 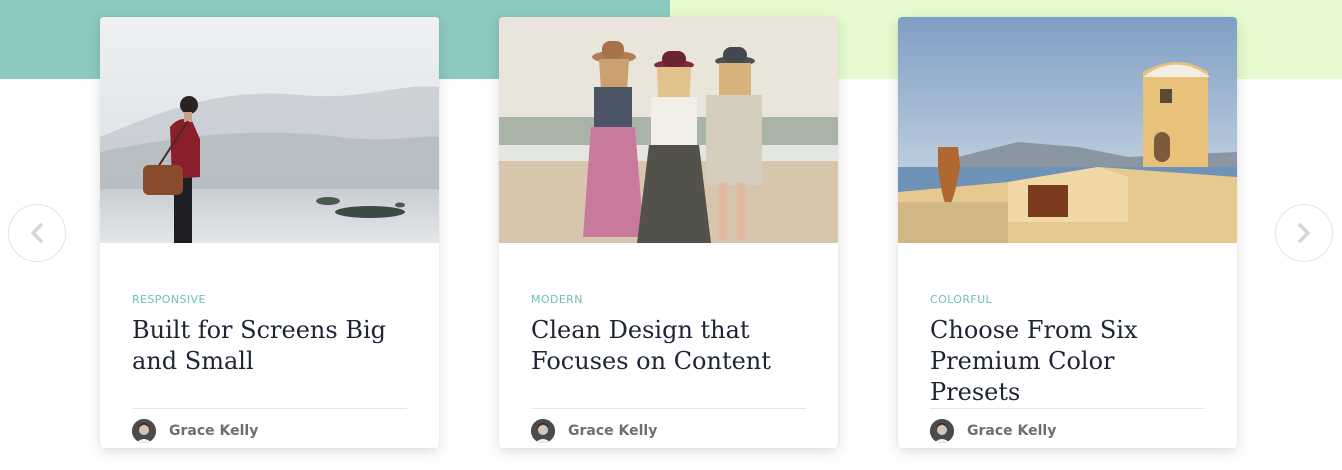 I want to click on chevron-right-icon, so click(x=1304, y=233).